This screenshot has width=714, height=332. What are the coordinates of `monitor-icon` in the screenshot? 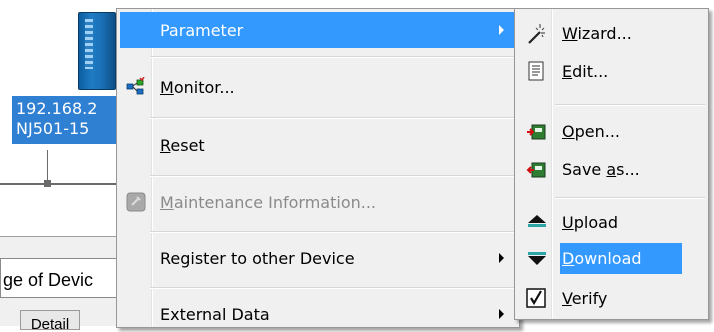 It's located at (136, 86).